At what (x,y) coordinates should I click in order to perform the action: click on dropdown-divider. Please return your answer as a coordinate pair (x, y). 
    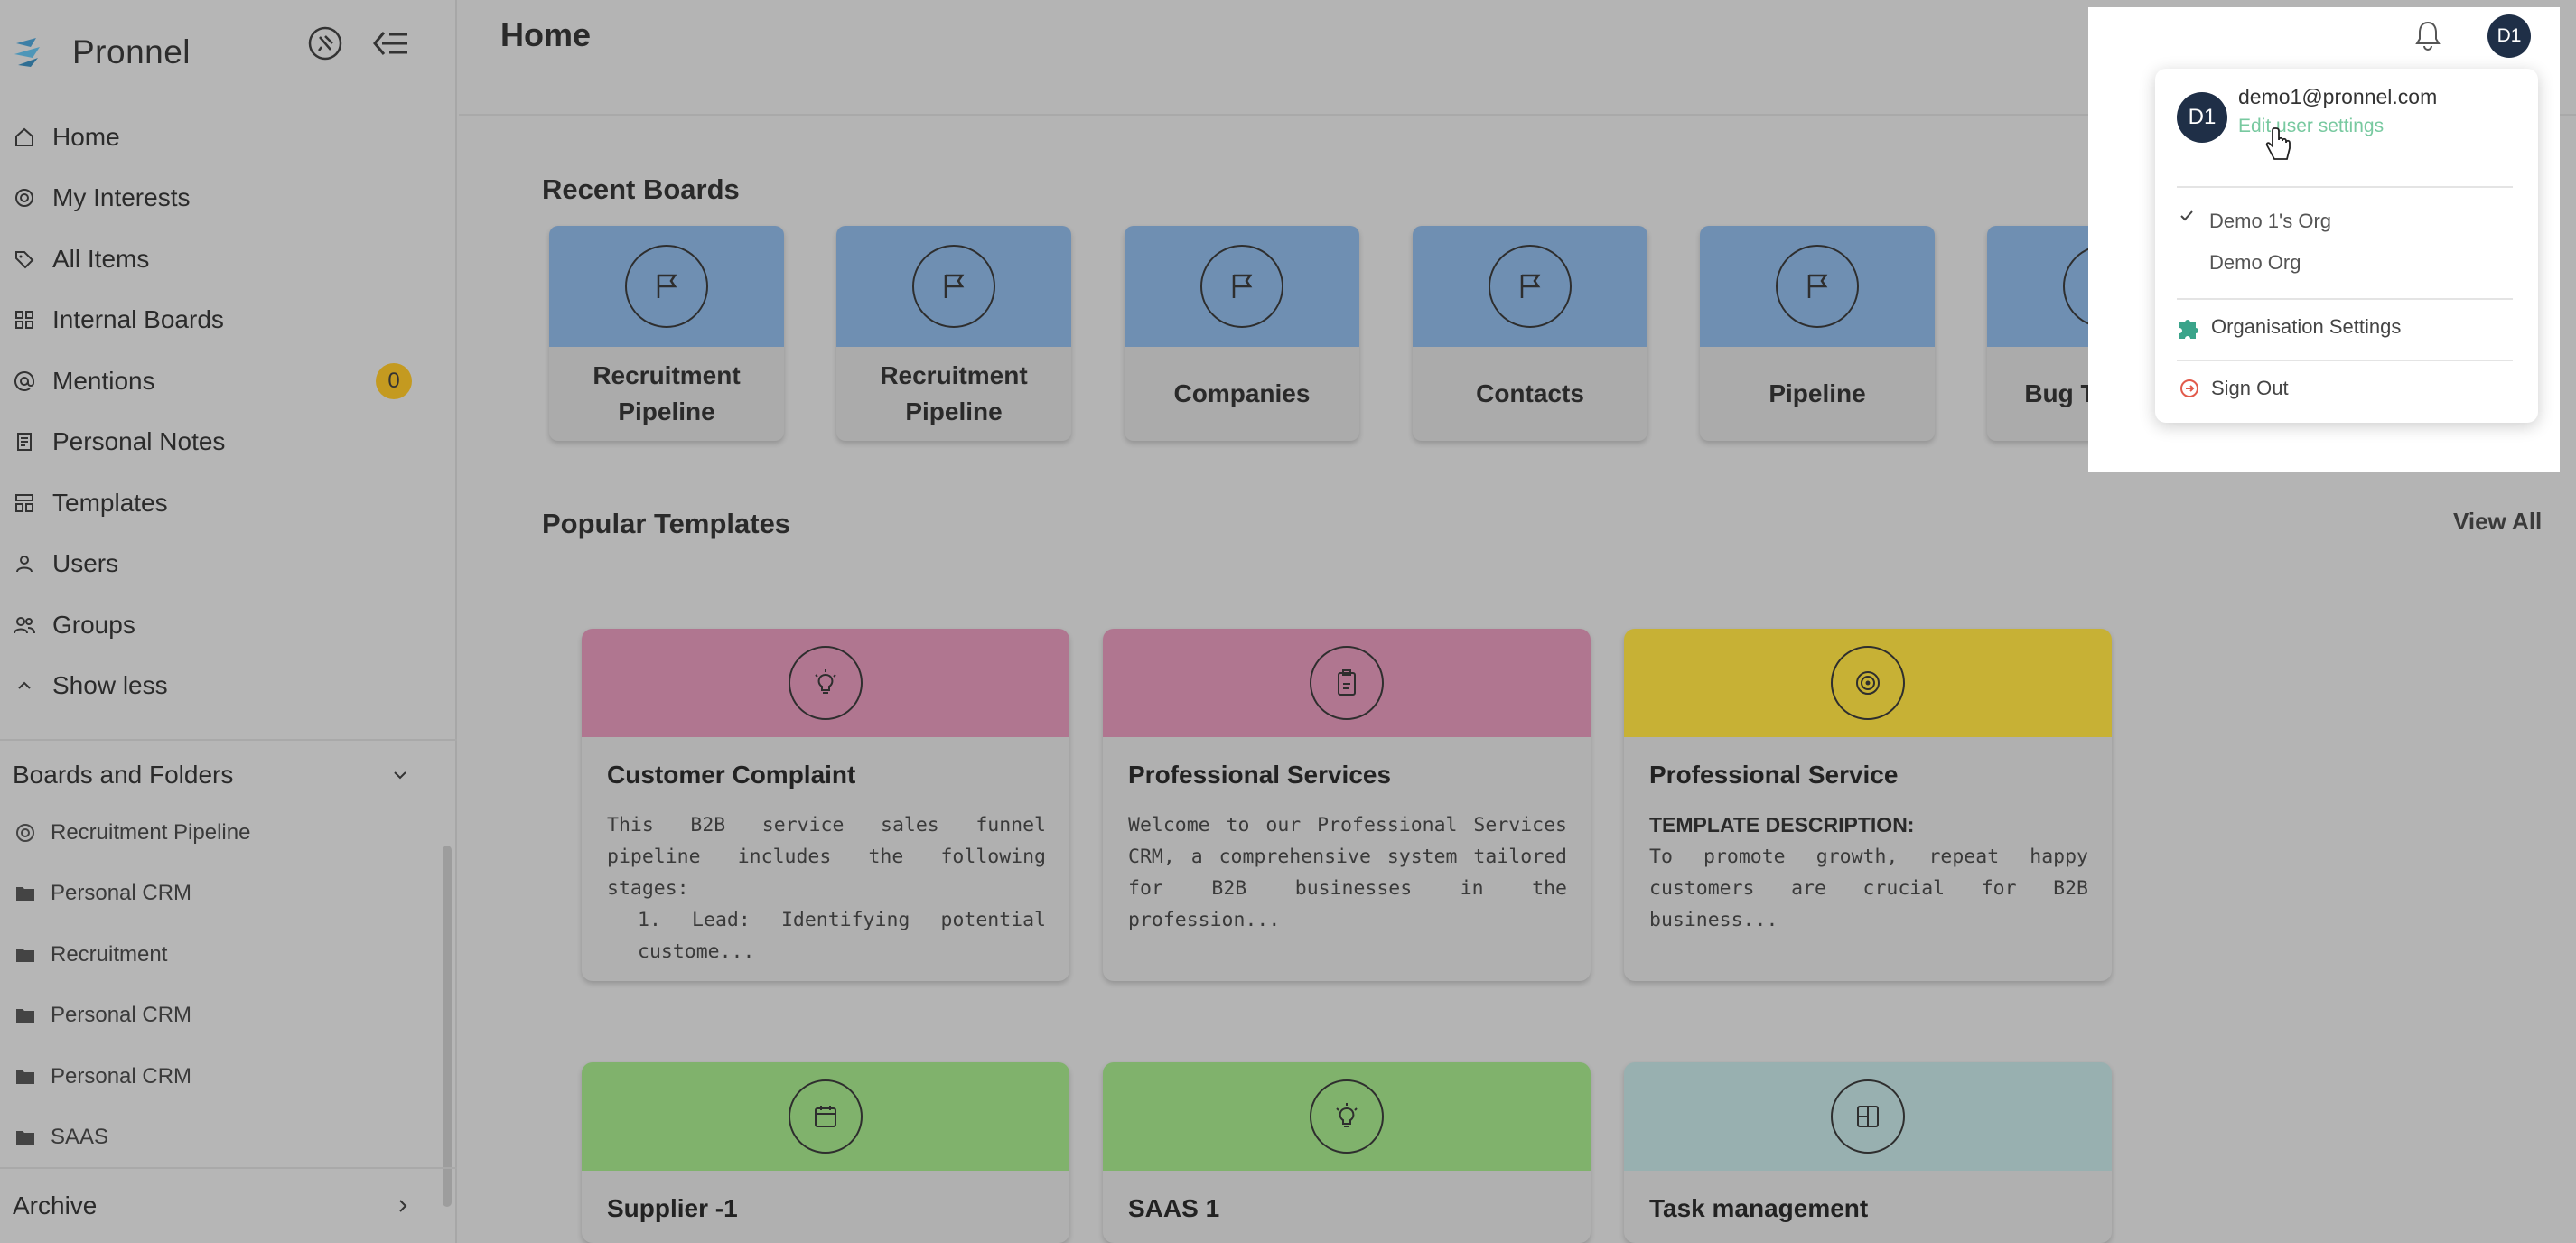
    Looking at the image, I should click on (2345, 360).